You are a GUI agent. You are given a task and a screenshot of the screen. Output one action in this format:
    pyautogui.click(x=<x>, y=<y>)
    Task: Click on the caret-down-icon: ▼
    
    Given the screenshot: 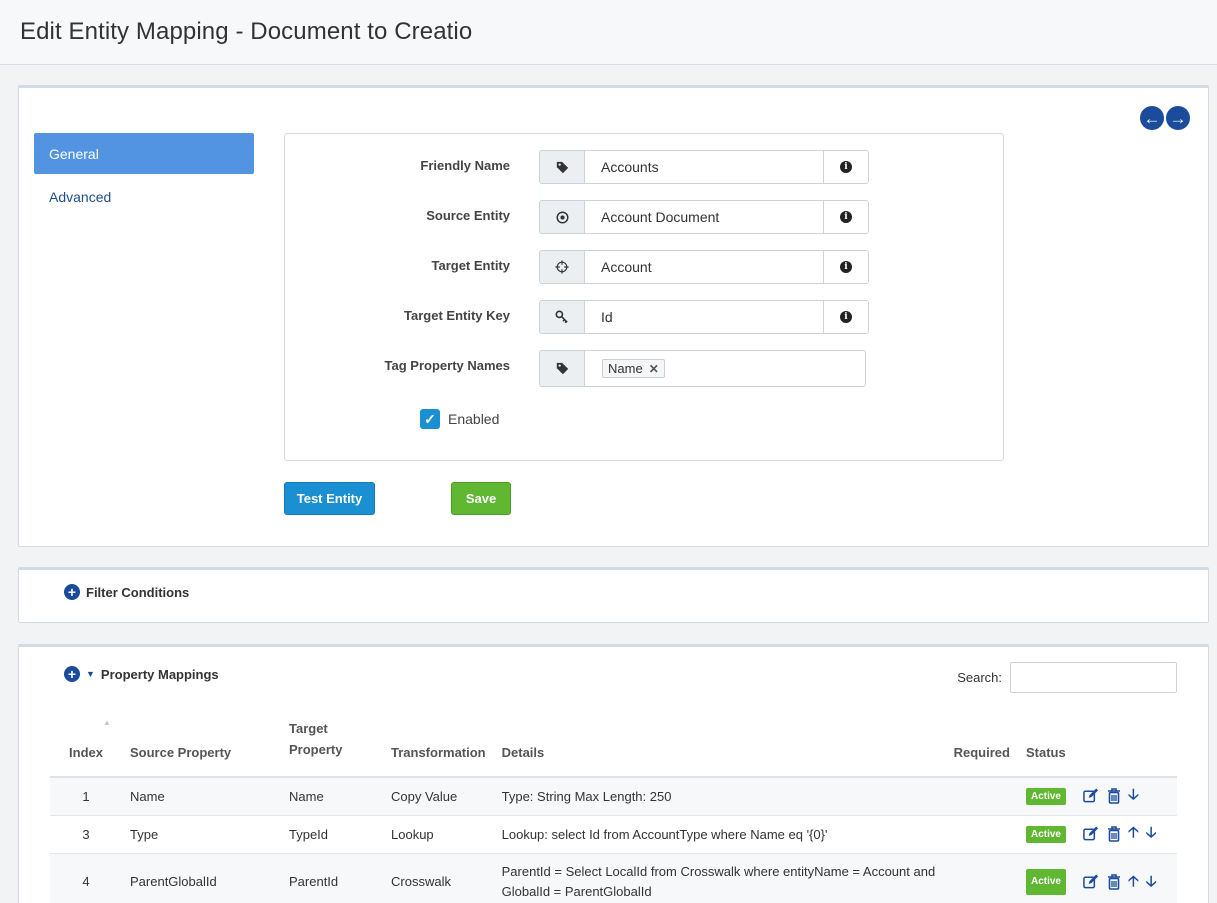 What is the action you would take?
    pyautogui.click(x=90, y=674)
    